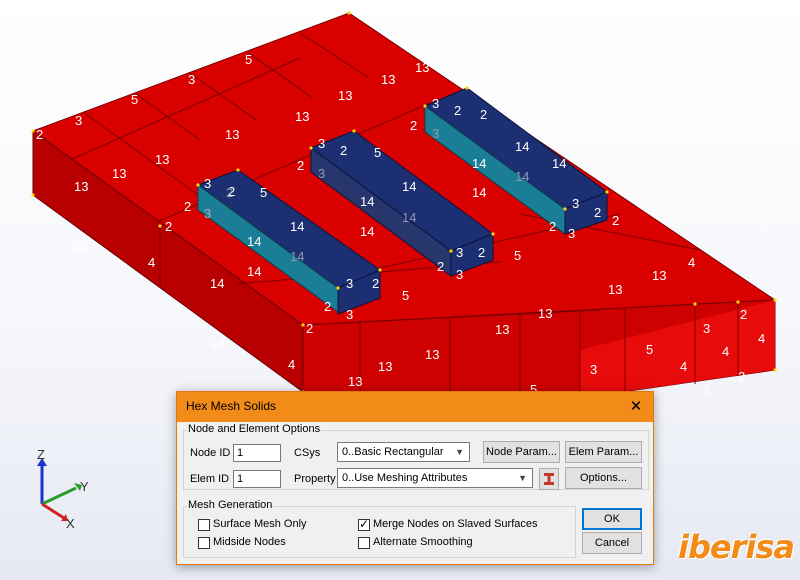 Image resolution: width=800 pixels, height=580 pixels. What do you see at coordinates (615, 289) in the screenshot?
I see `mesh-label-26: 13` at bounding box center [615, 289].